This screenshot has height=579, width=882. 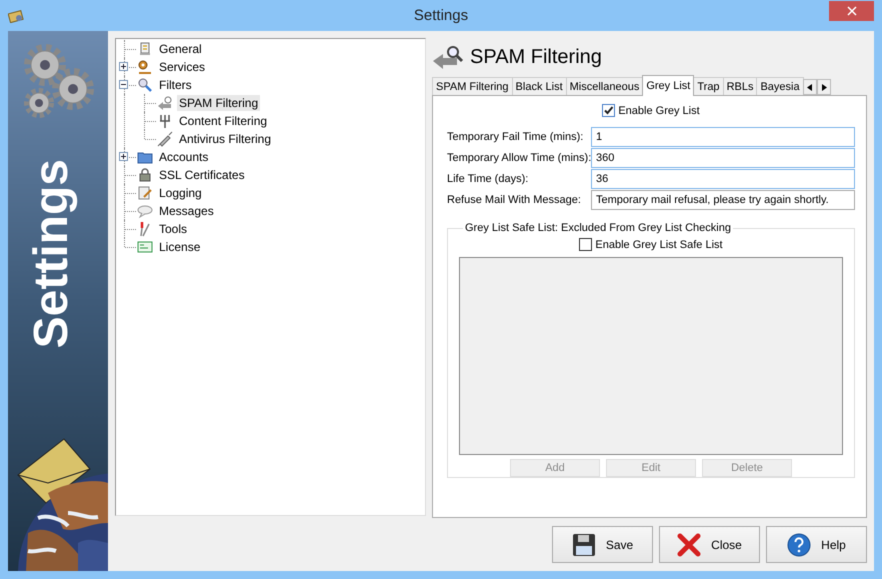 What do you see at coordinates (175, 85) in the screenshot?
I see `tree-item: Filters` at bounding box center [175, 85].